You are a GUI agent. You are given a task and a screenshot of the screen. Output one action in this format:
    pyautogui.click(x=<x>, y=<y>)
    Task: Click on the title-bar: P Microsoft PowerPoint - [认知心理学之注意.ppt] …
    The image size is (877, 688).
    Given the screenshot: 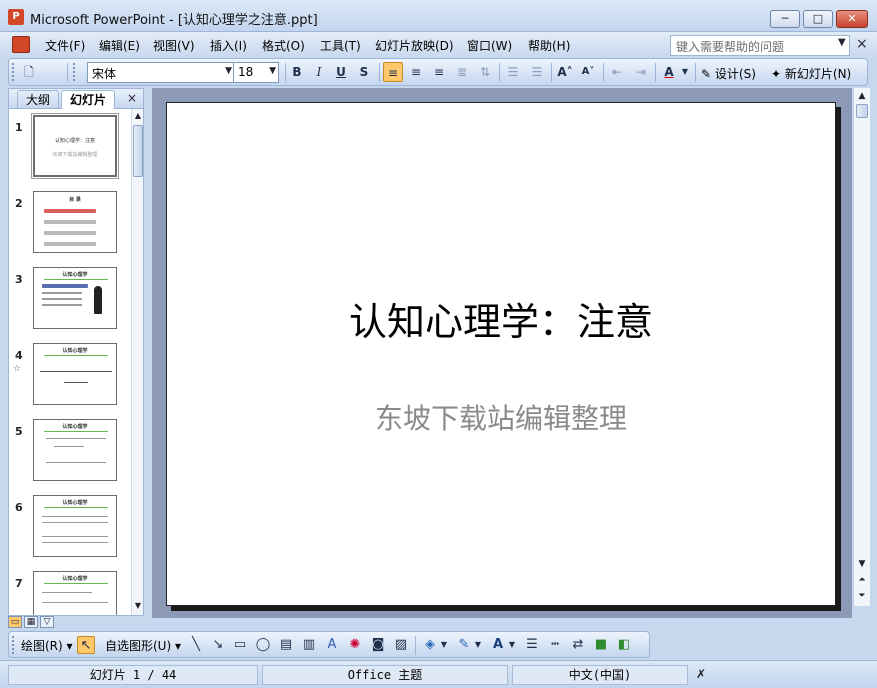 What is the action you would take?
    pyautogui.click(x=438, y=16)
    